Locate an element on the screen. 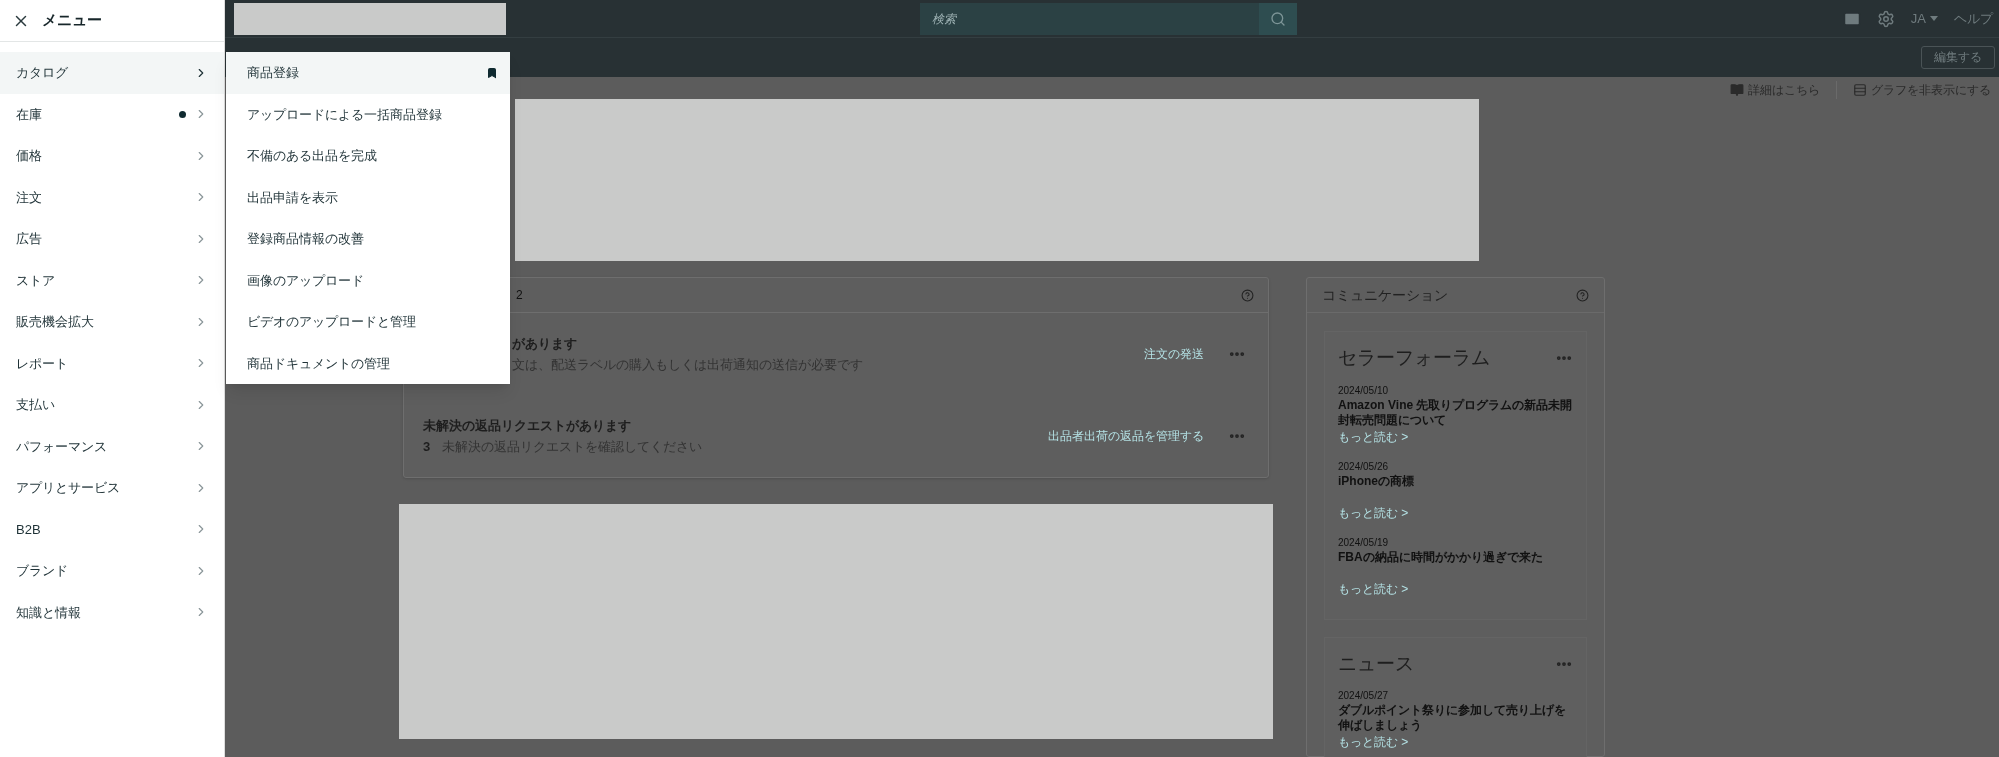  action-title: があります is located at coordinates (545, 343).